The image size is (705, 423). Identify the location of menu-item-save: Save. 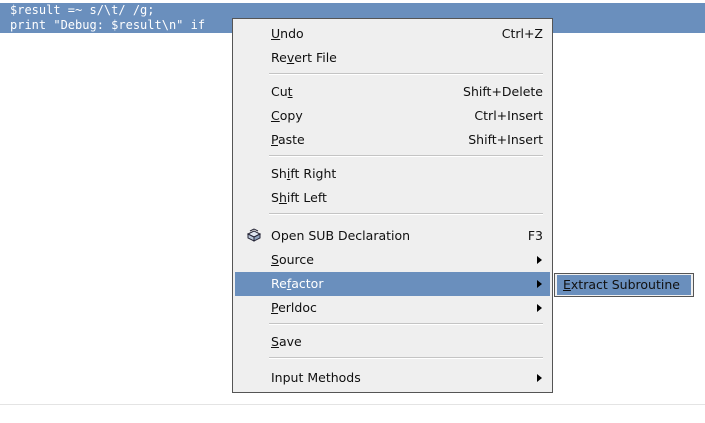
(392, 342).